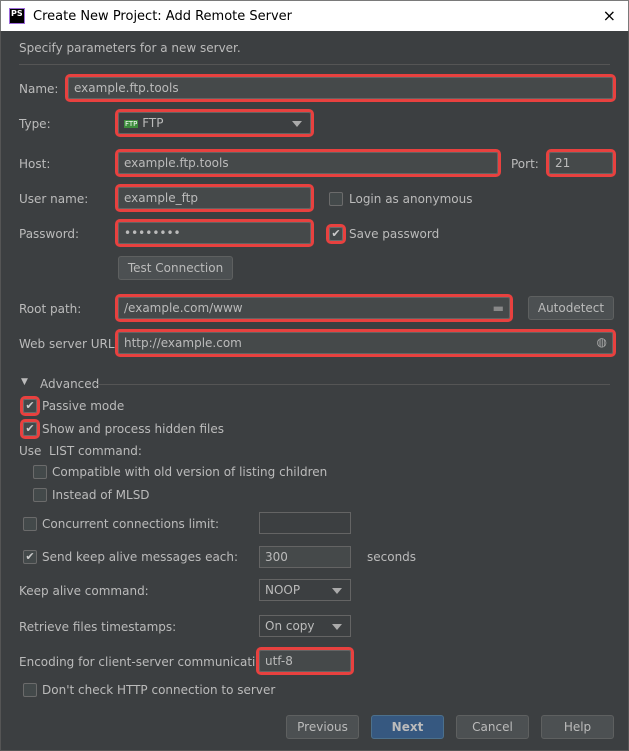  I want to click on password-input: ••••••••, so click(214, 233).